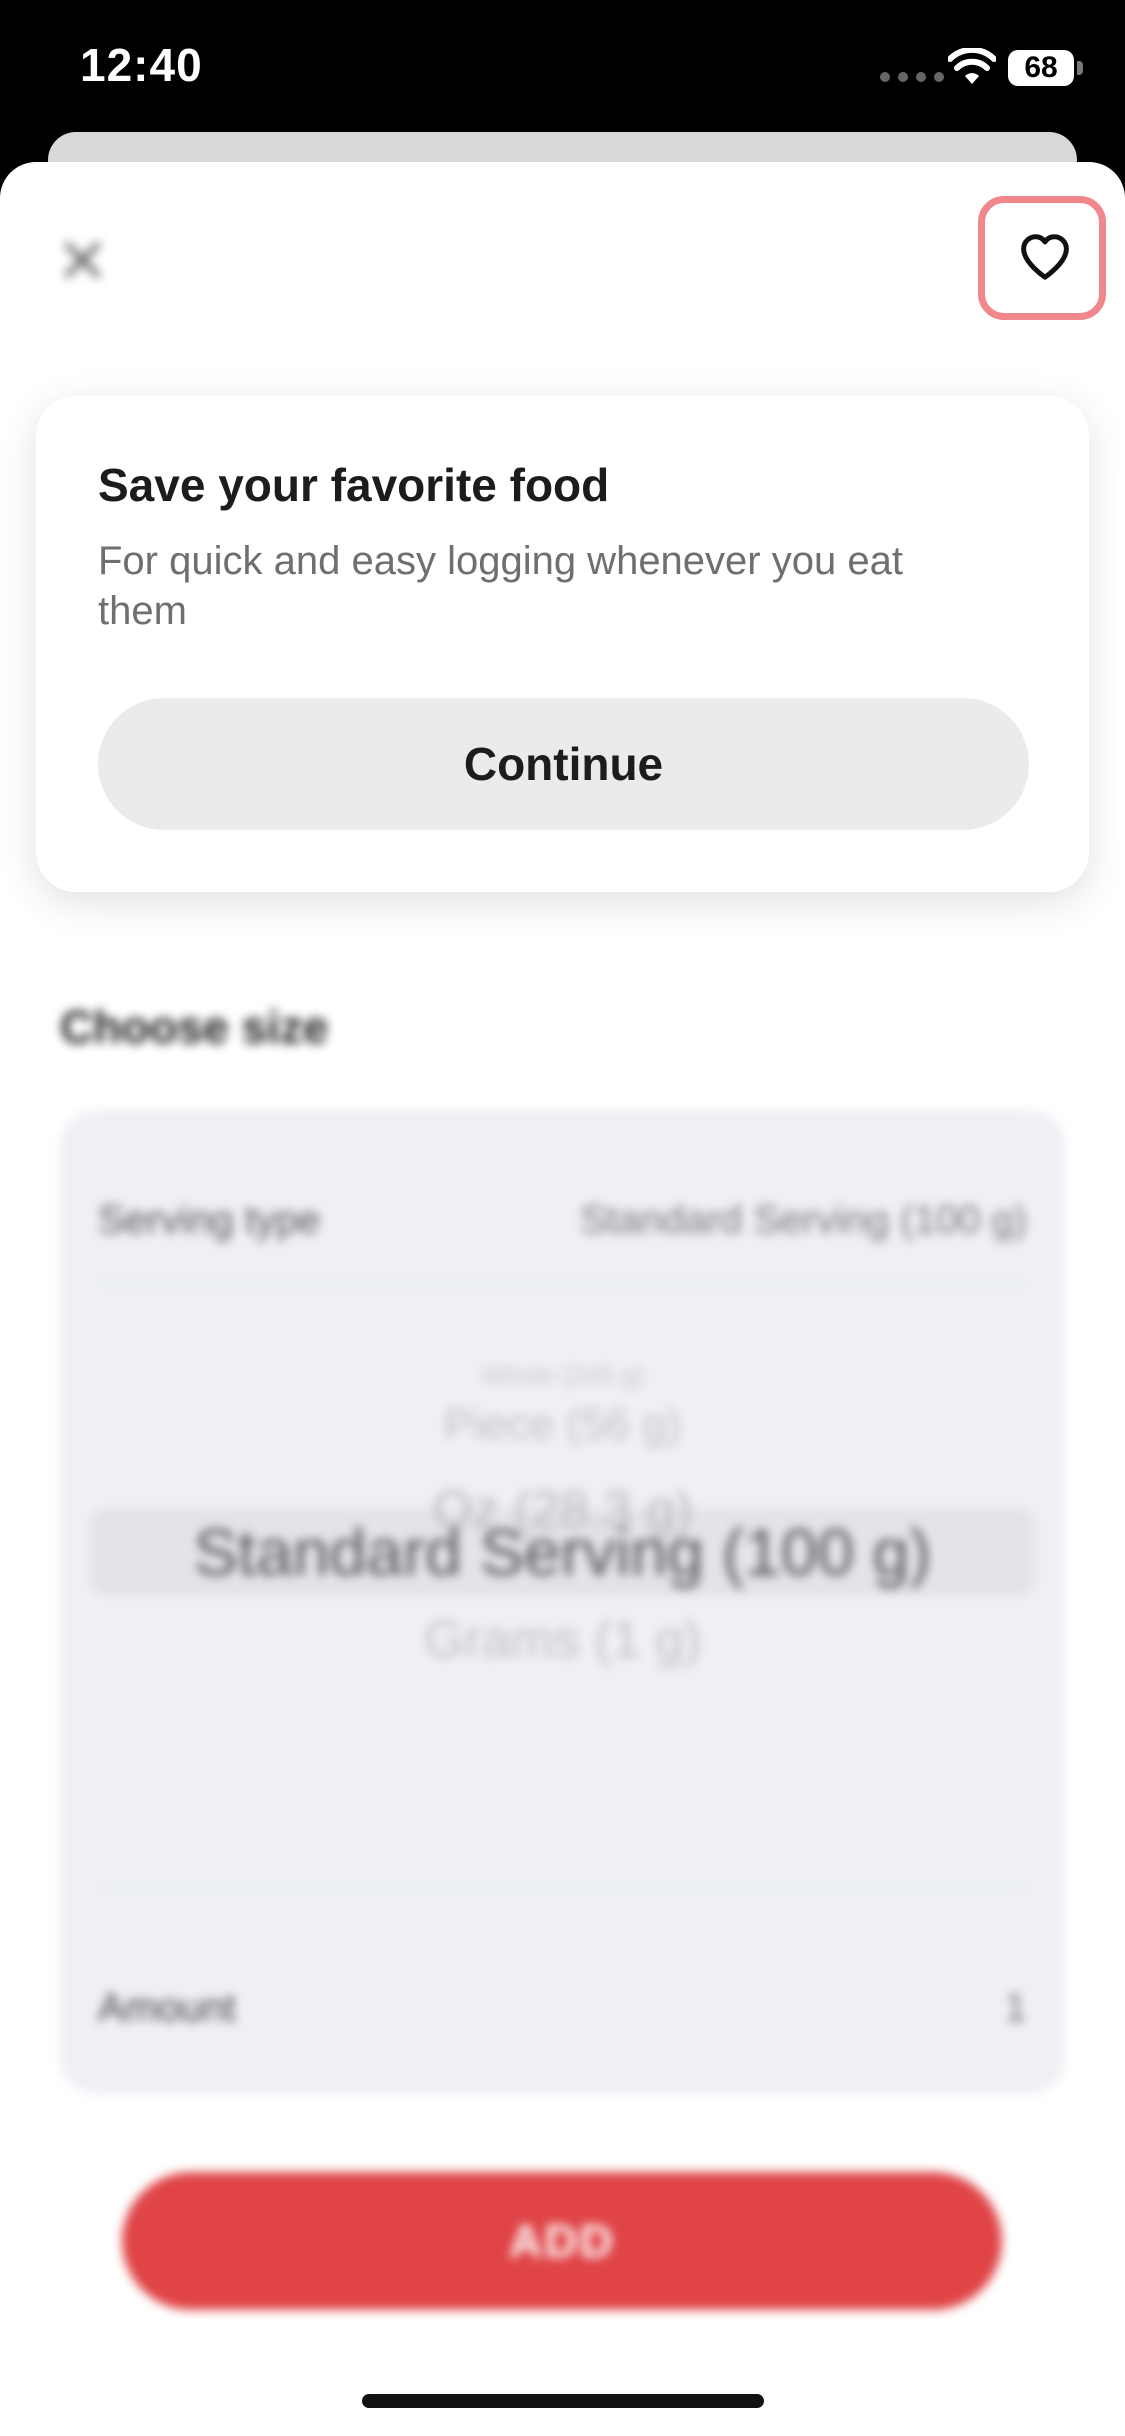 The height and width of the screenshot is (2436, 1125). What do you see at coordinates (563, 2401) in the screenshot?
I see `home-indicator` at bounding box center [563, 2401].